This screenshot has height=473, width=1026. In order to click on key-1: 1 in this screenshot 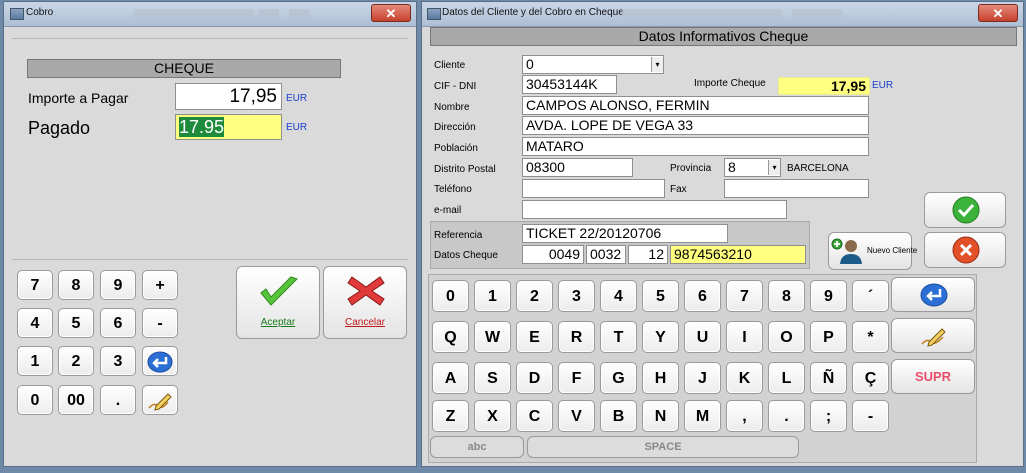, I will do `click(35, 361)`.